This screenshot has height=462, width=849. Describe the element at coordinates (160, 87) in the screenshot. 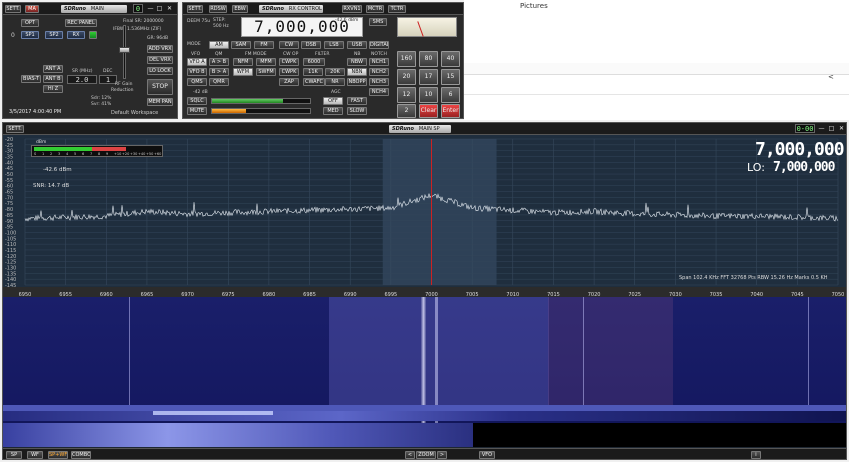

I see `stop-button: STOP` at that location.